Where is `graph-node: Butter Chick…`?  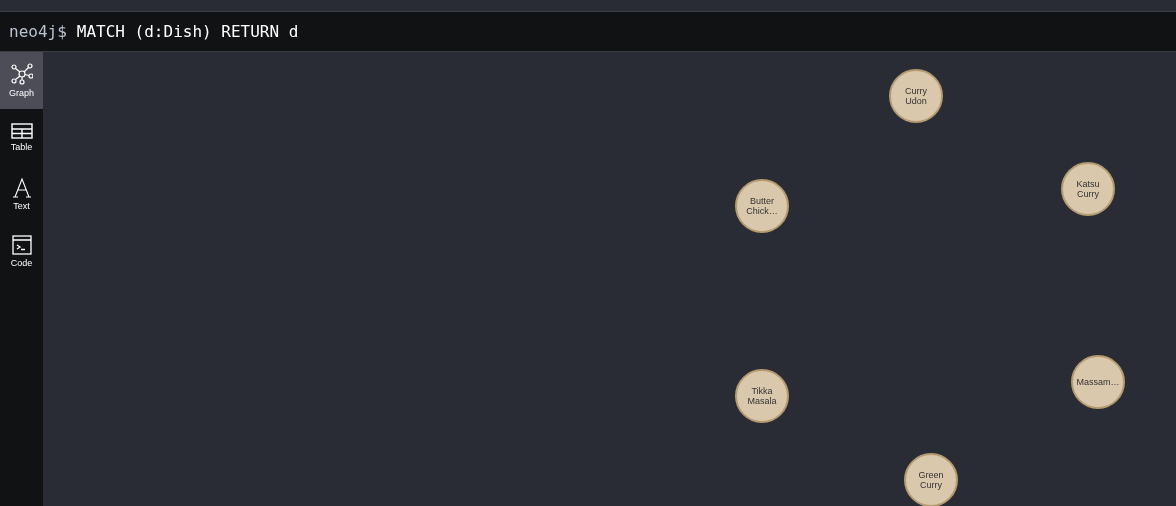
graph-node: Butter Chick… is located at coordinates (762, 206).